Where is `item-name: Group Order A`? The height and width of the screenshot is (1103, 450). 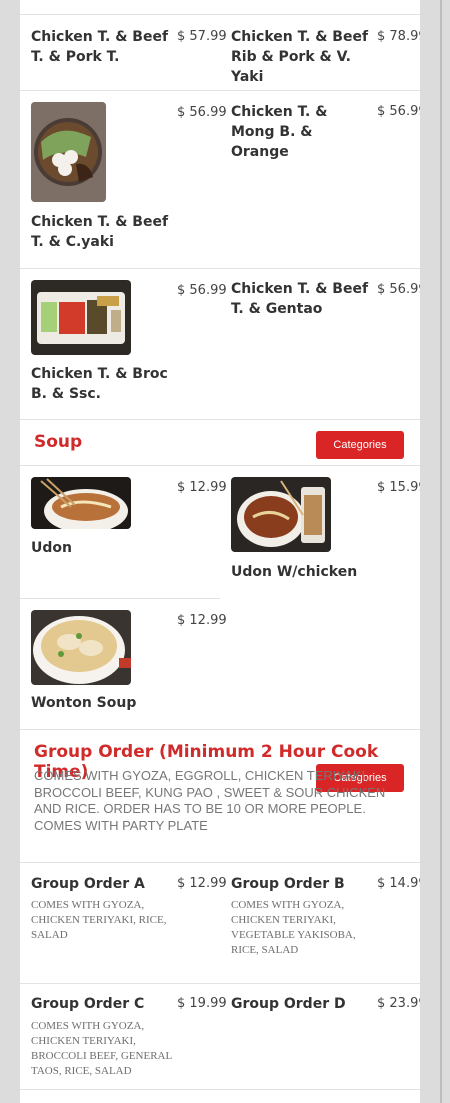
item-name: Group Order A is located at coordinates (88, 884).